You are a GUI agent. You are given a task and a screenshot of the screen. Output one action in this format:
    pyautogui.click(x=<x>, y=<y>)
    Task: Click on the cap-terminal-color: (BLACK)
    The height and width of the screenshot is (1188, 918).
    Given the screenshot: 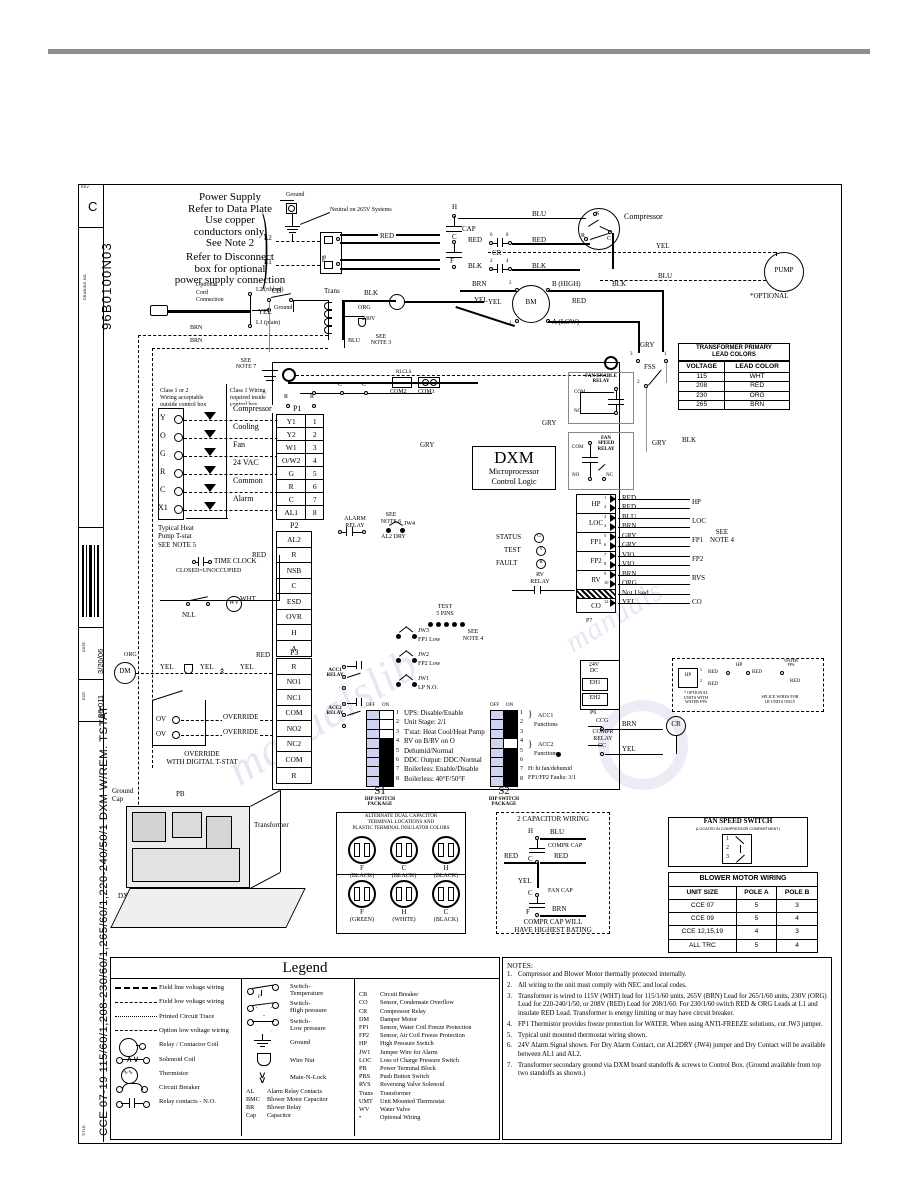 What is the action you would take?
    pyautogui.click(x=446, y=920)
    